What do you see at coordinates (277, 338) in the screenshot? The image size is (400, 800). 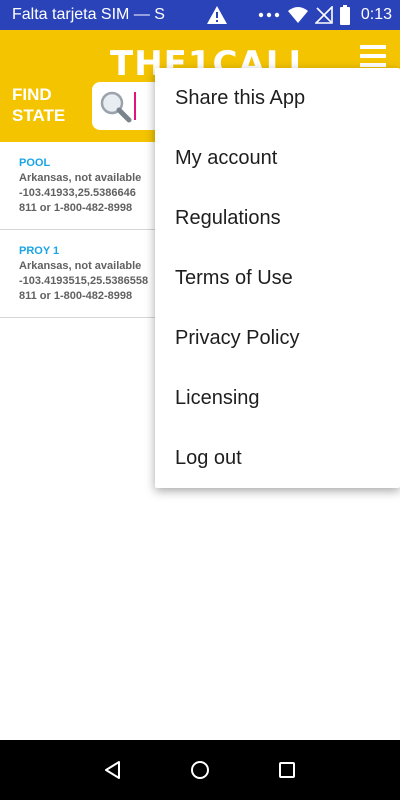 I see `menu-item-privacy-policy: Privacy Policy` at bounding box center [277, 338].